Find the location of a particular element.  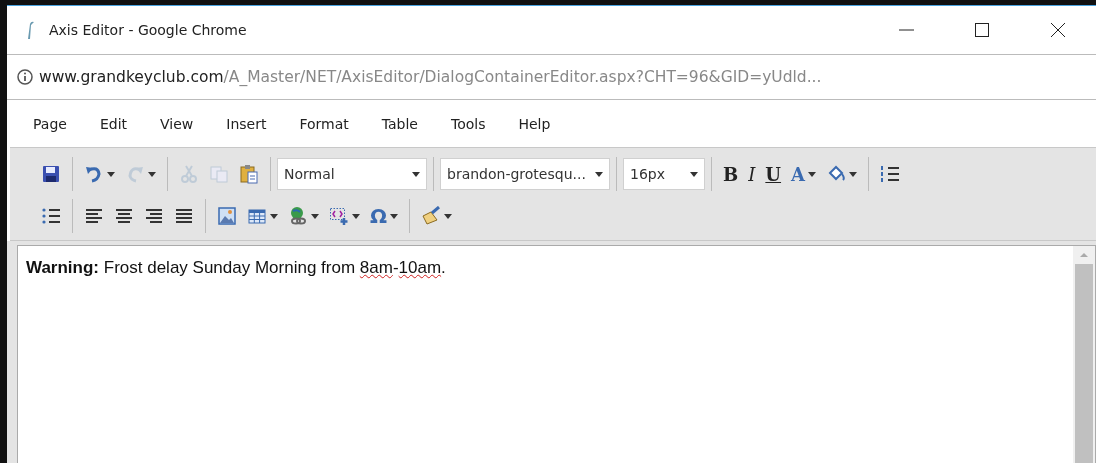

editor-text: Warning: Frost delay Sunday Morning from 8am-10am. is located at coordinates (236, 268).